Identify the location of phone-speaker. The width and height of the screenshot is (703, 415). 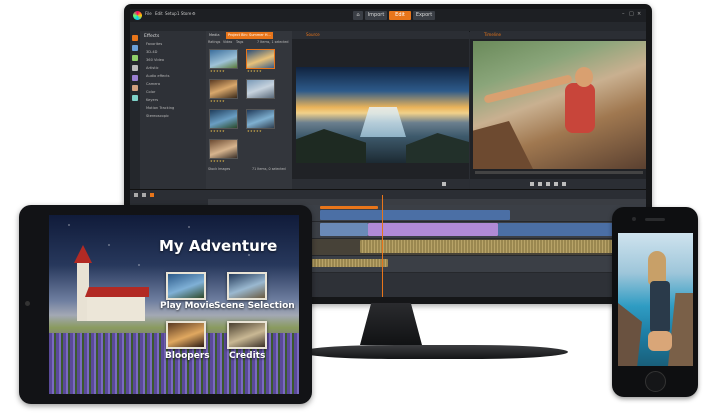
(655, 219).